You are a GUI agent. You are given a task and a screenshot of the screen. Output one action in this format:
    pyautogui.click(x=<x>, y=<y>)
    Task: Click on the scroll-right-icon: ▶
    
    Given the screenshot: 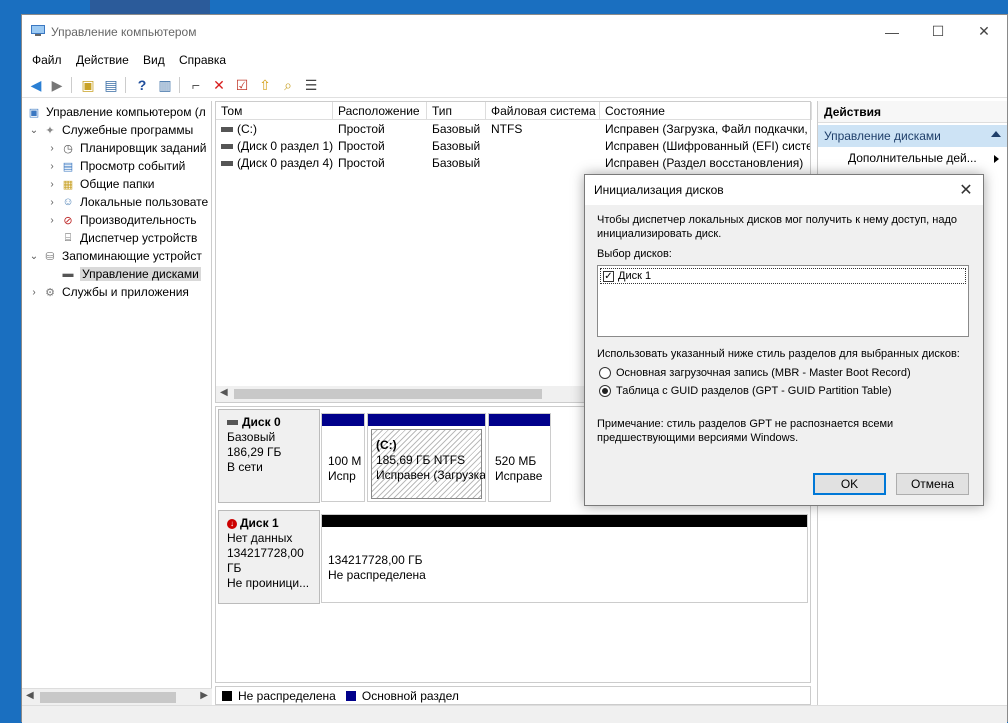 What is the action you would take?
    pyautogui.click(x=204, y=695)
    